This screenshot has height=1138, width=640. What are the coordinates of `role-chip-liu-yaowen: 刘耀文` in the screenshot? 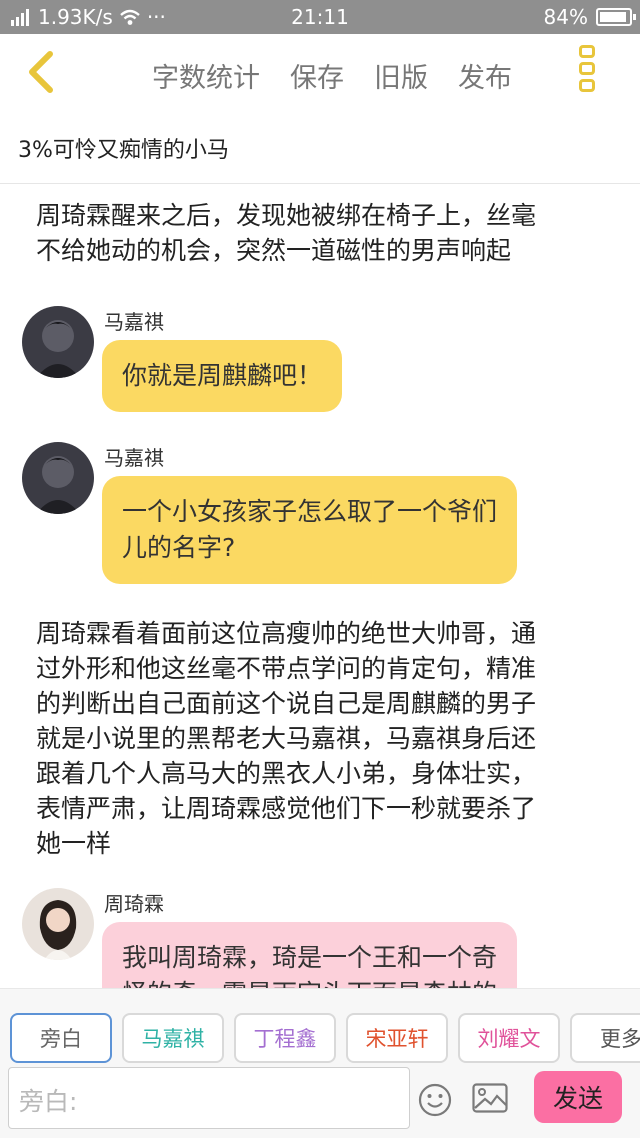 It's located at (509, 1038).